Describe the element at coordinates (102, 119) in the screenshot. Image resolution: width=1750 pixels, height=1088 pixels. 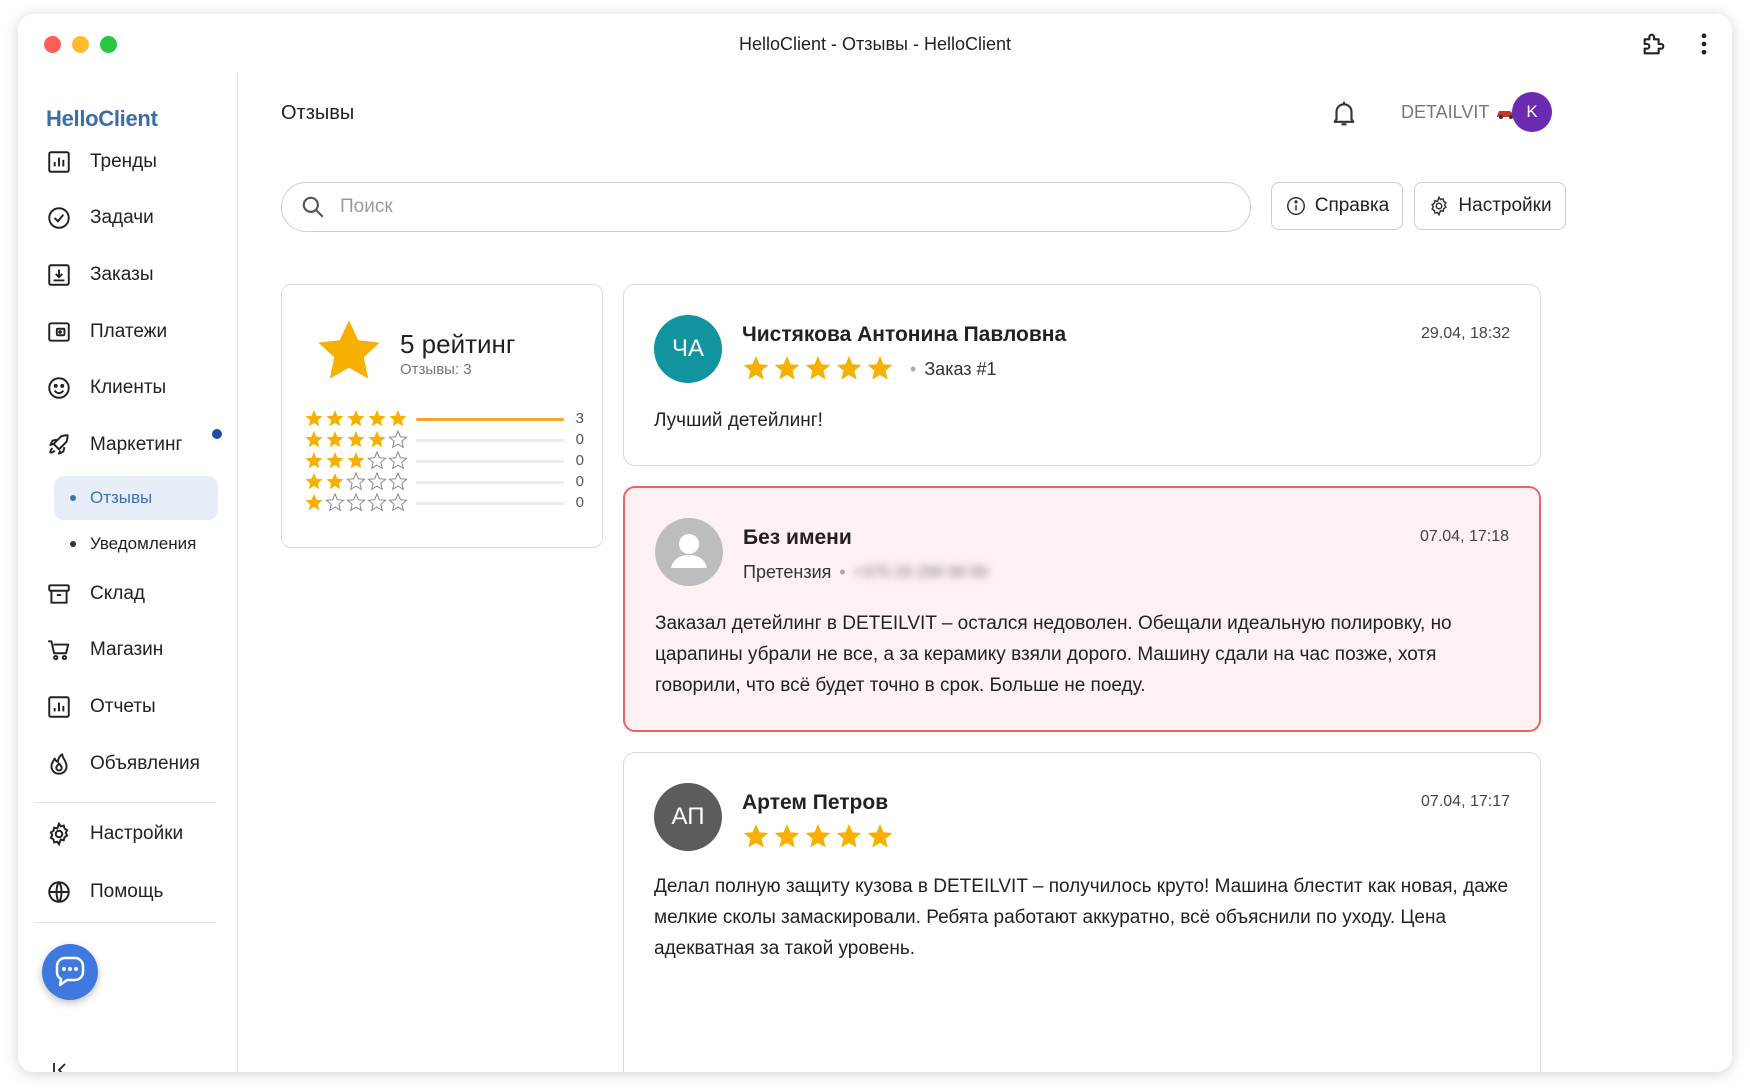
I see `brand-logo: HelloClient` at that location.